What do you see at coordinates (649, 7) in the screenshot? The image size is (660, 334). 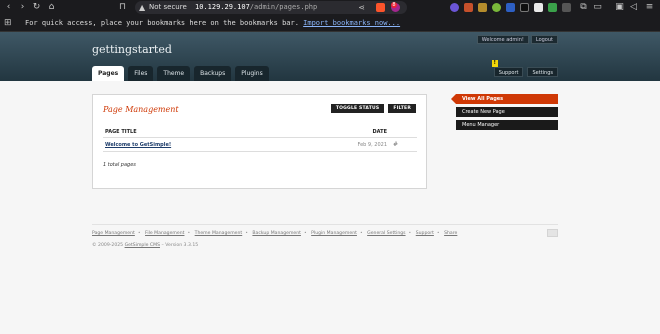 I see `menu-icon: ≡` at bounding box center [649, 7].